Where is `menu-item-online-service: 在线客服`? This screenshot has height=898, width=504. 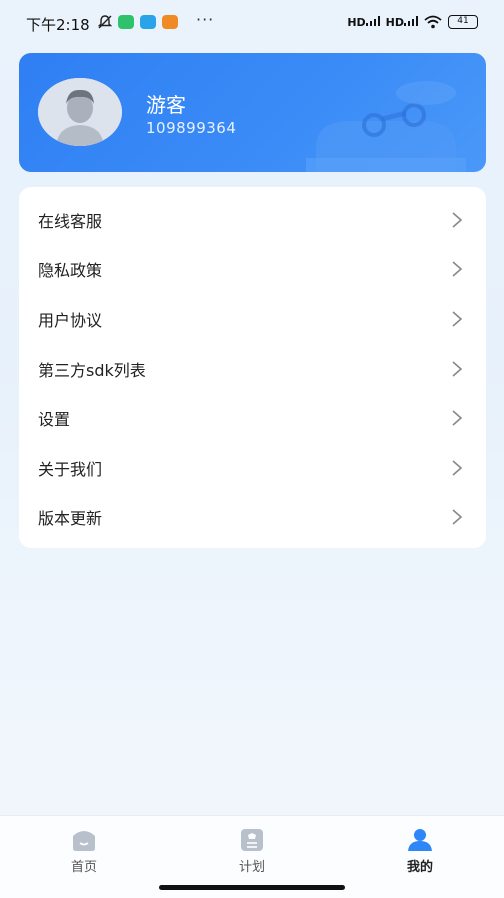
menu-item-online-service: 在线客服 is located at coordinates (252, 220).